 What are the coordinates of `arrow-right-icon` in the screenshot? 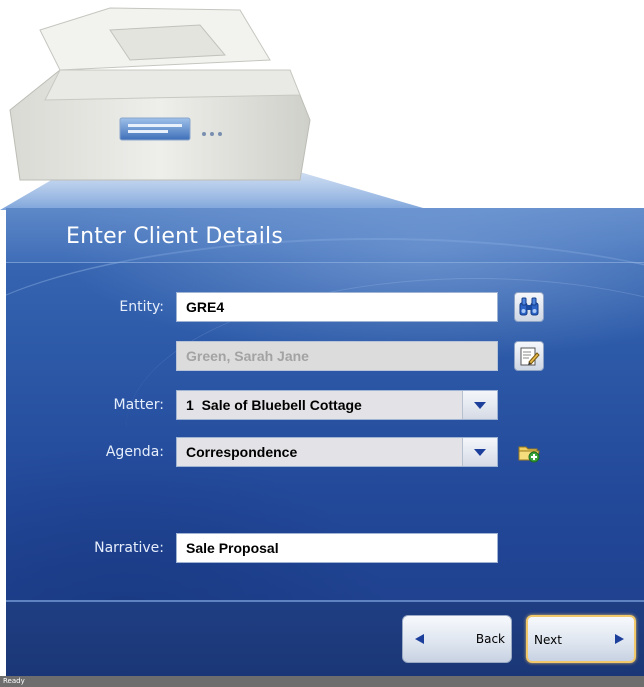 It's located at (619, 639).